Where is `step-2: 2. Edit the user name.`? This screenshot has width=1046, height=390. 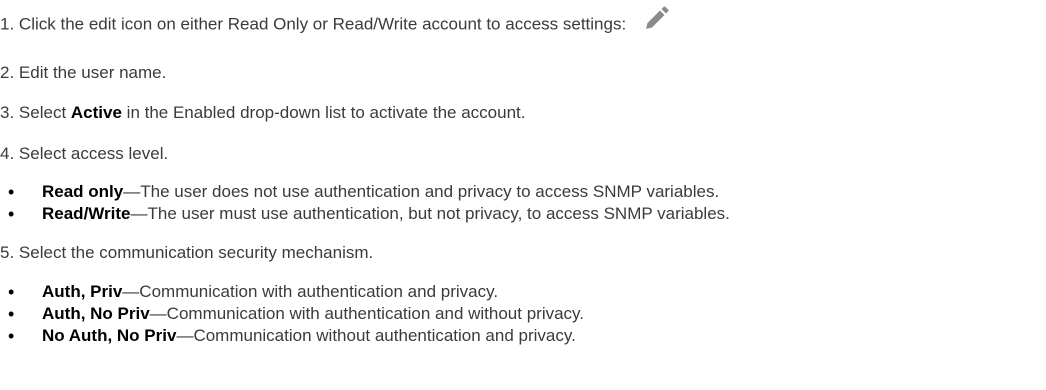
step-2: 2. Edit the user name. is located at coordinates (83, 73).